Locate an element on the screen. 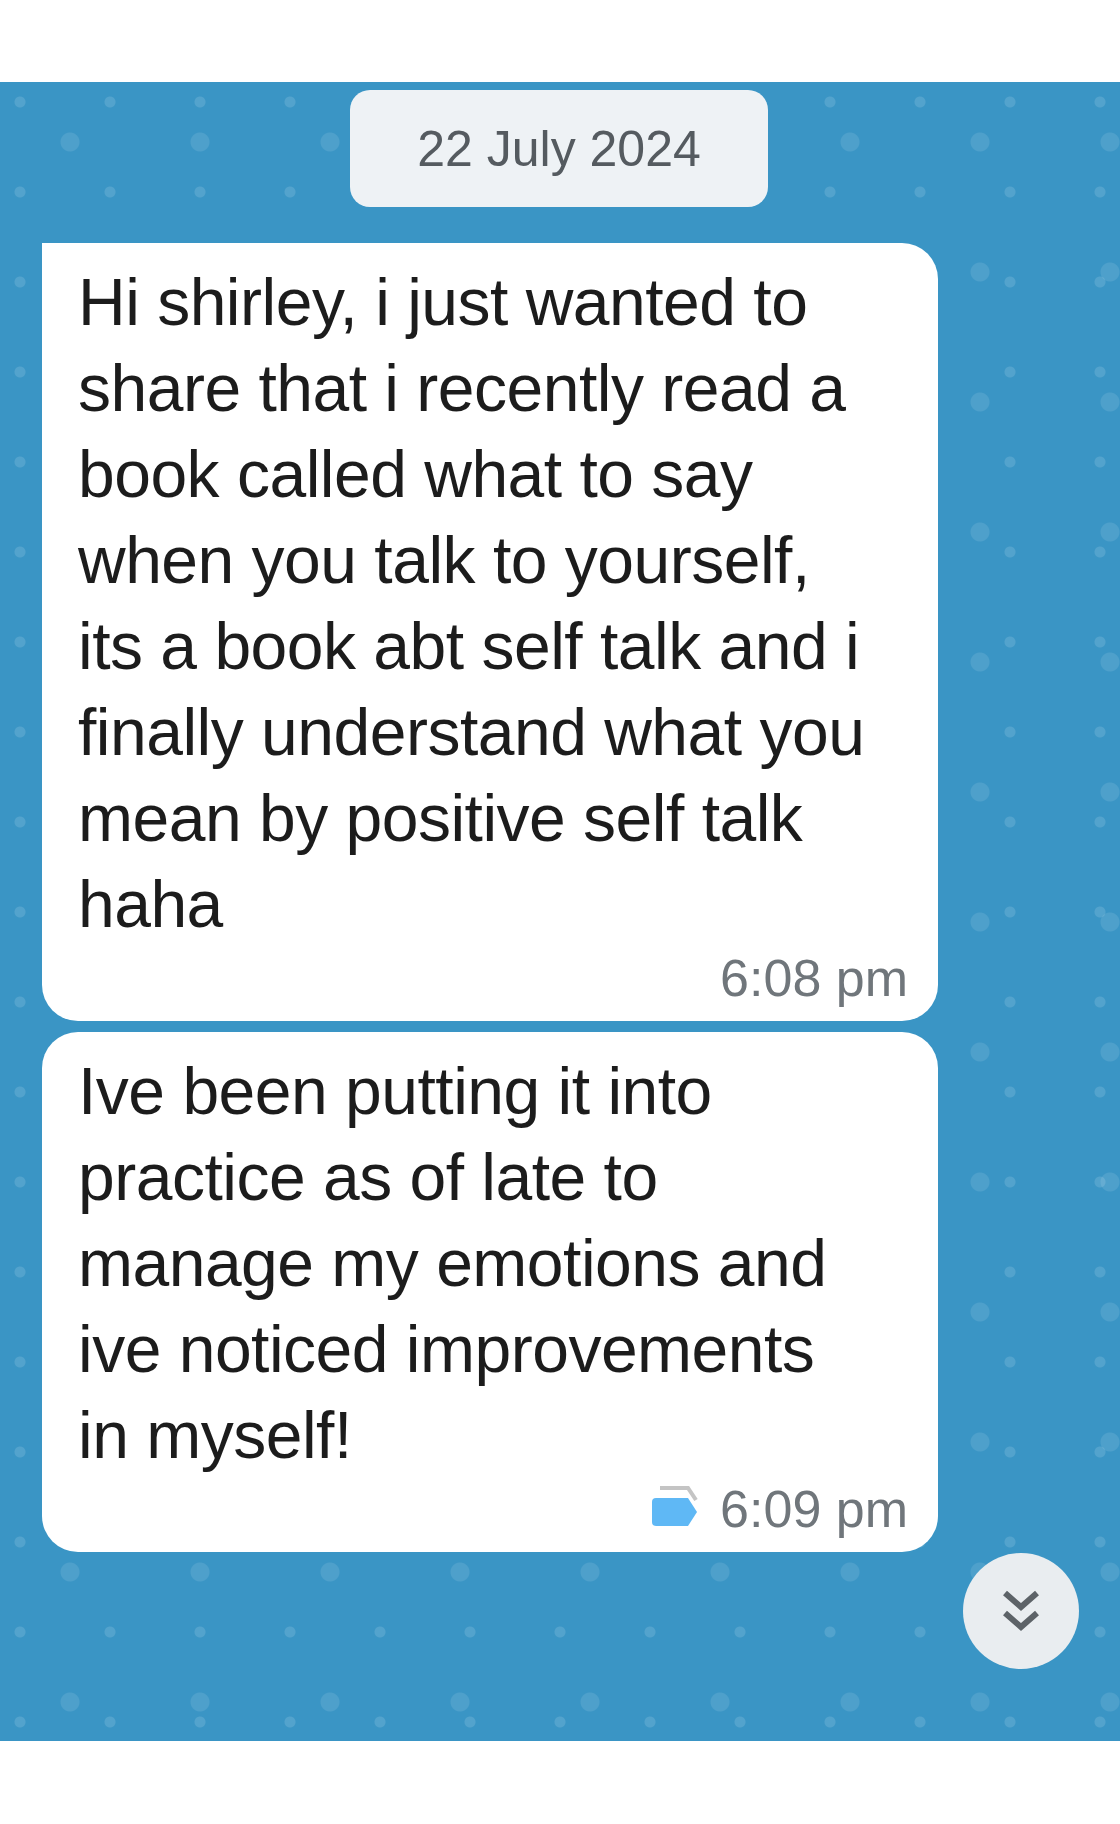 Image resolution: width=1120 pixels, height=1824 pixels. message-time: 6:08 pm is located at coordinates (814, 978).